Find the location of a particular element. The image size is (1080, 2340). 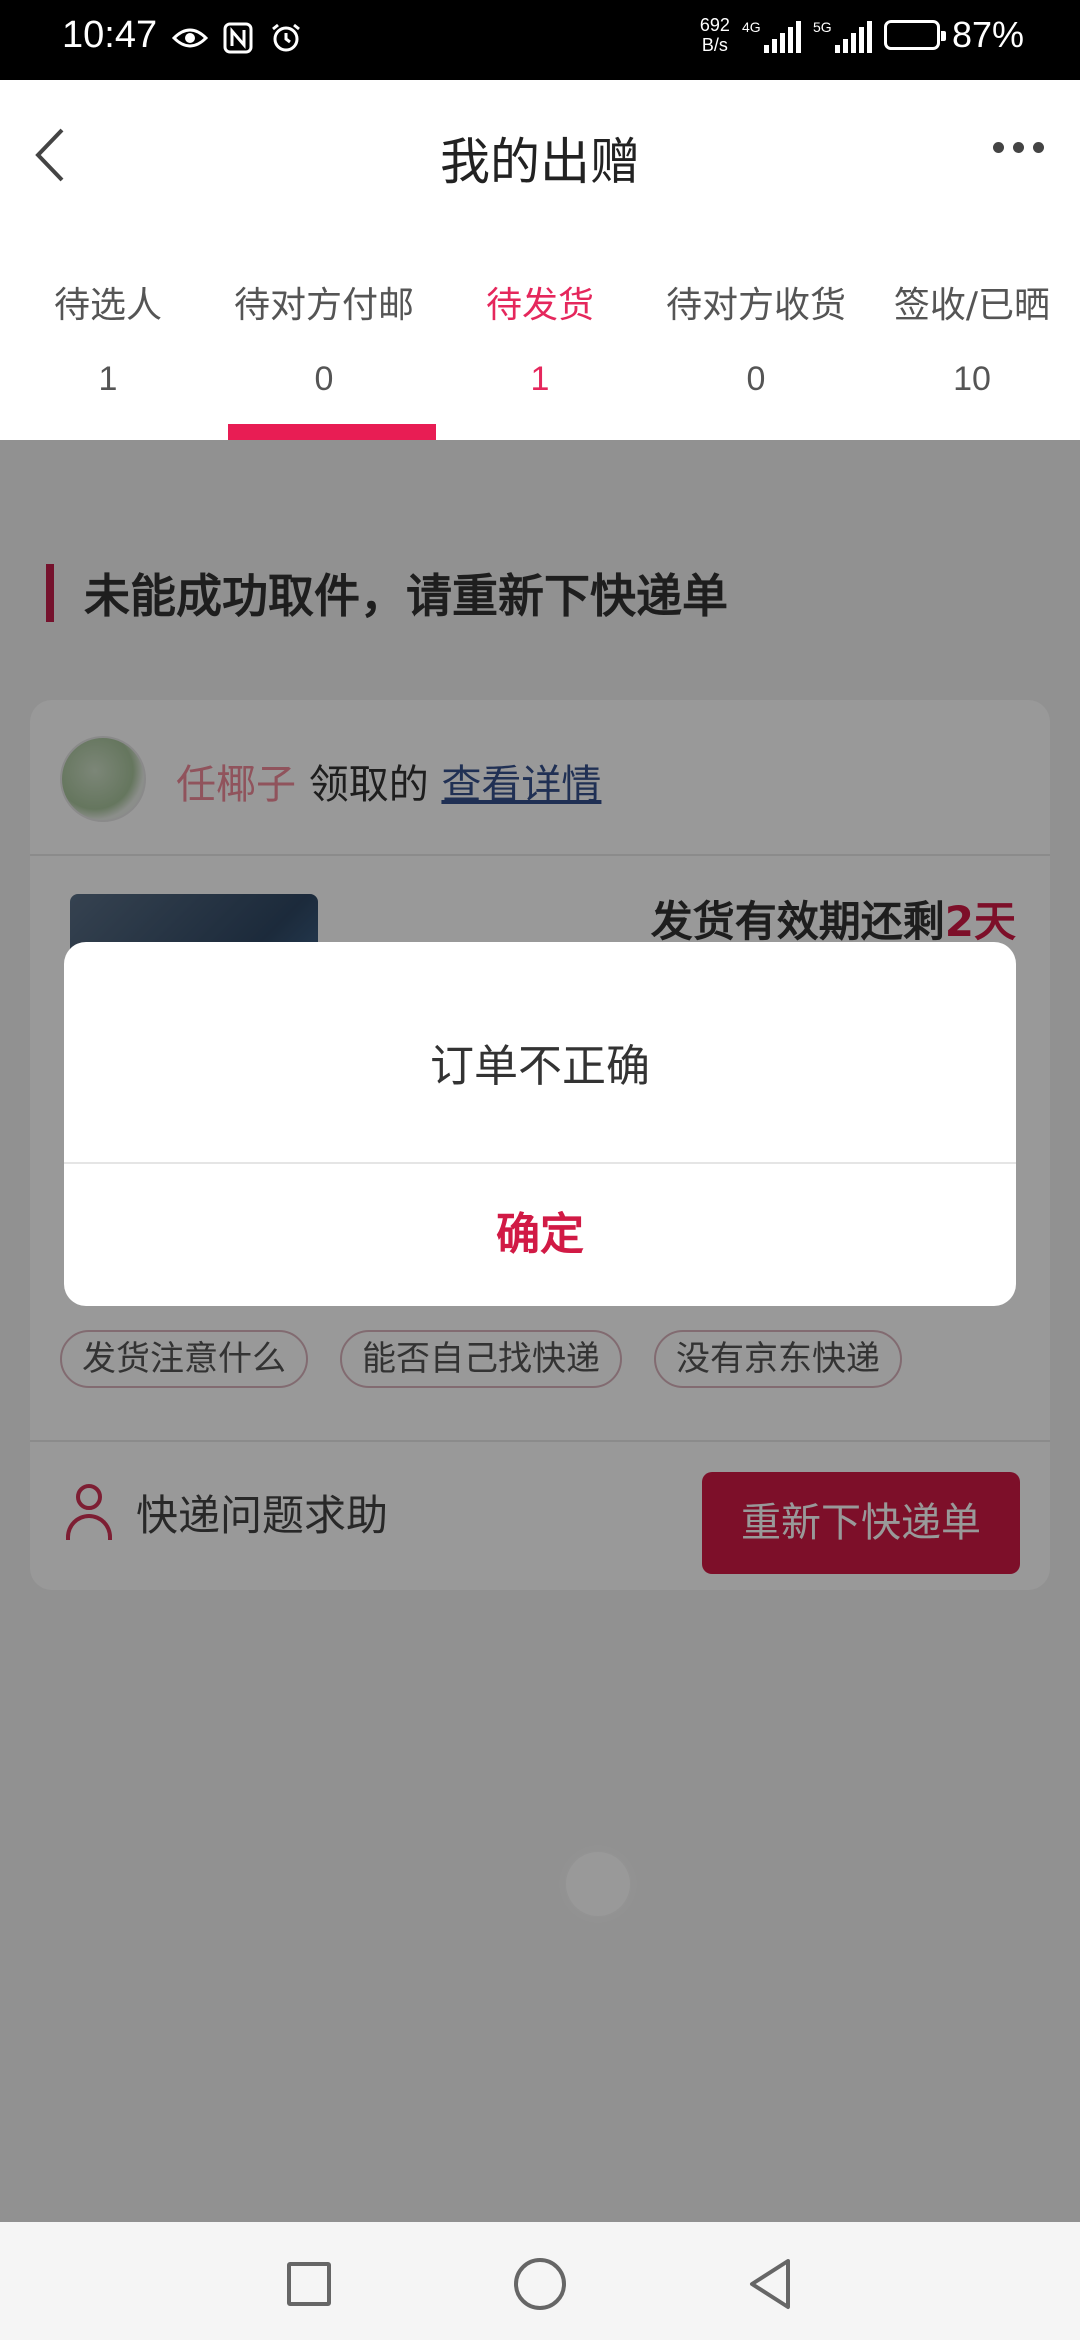

signal-sim2-icon: 5G is located at coordinates (842, 35).